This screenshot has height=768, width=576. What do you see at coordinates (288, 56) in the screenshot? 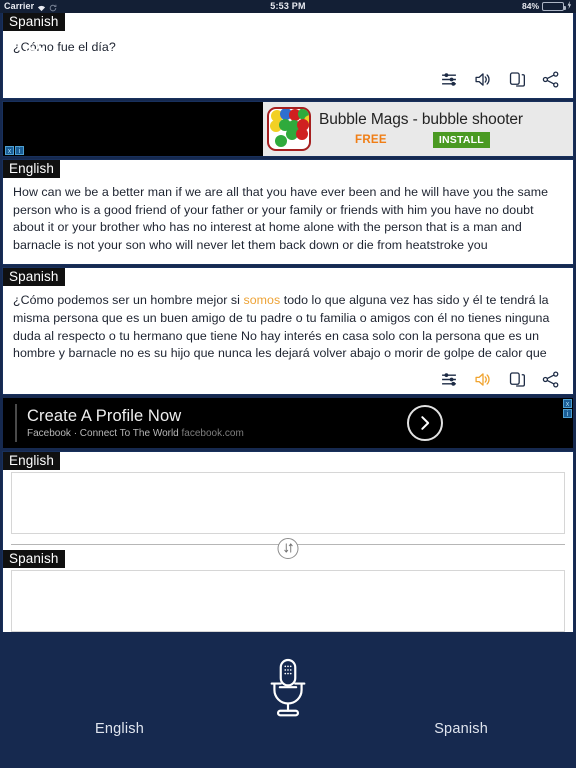
I see `translation-card-first: Spanish ¿Cómo fue el día?` at bounding box center [288, 56].